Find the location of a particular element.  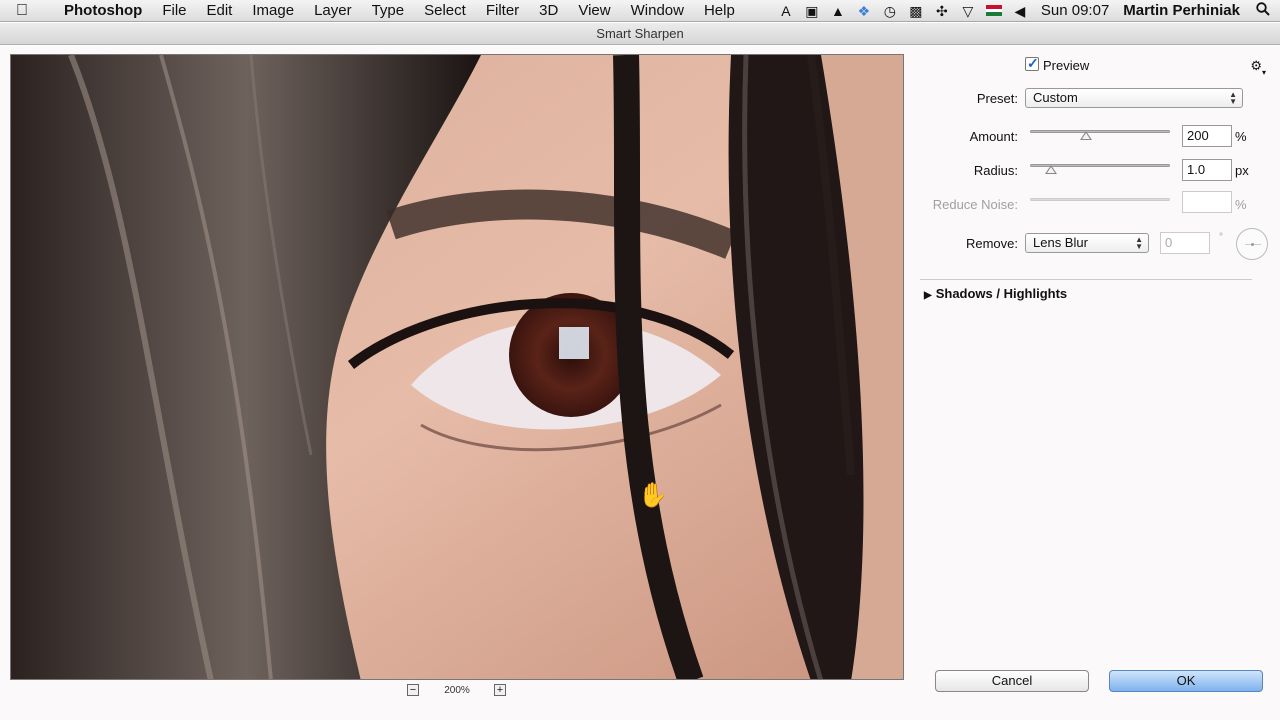

drive-icon: ▲ is located at coordinates (838, 11).